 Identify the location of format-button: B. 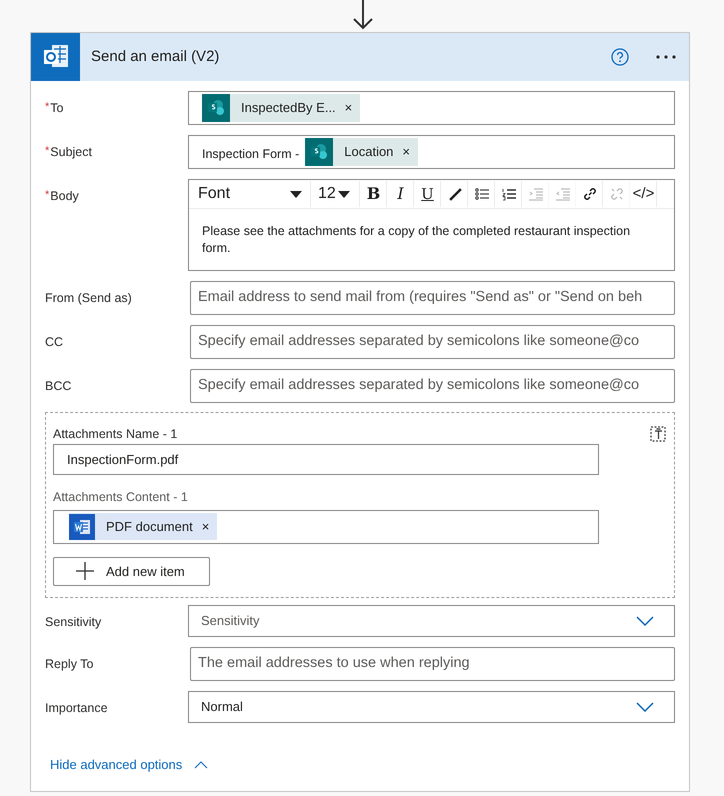
(374, 194).